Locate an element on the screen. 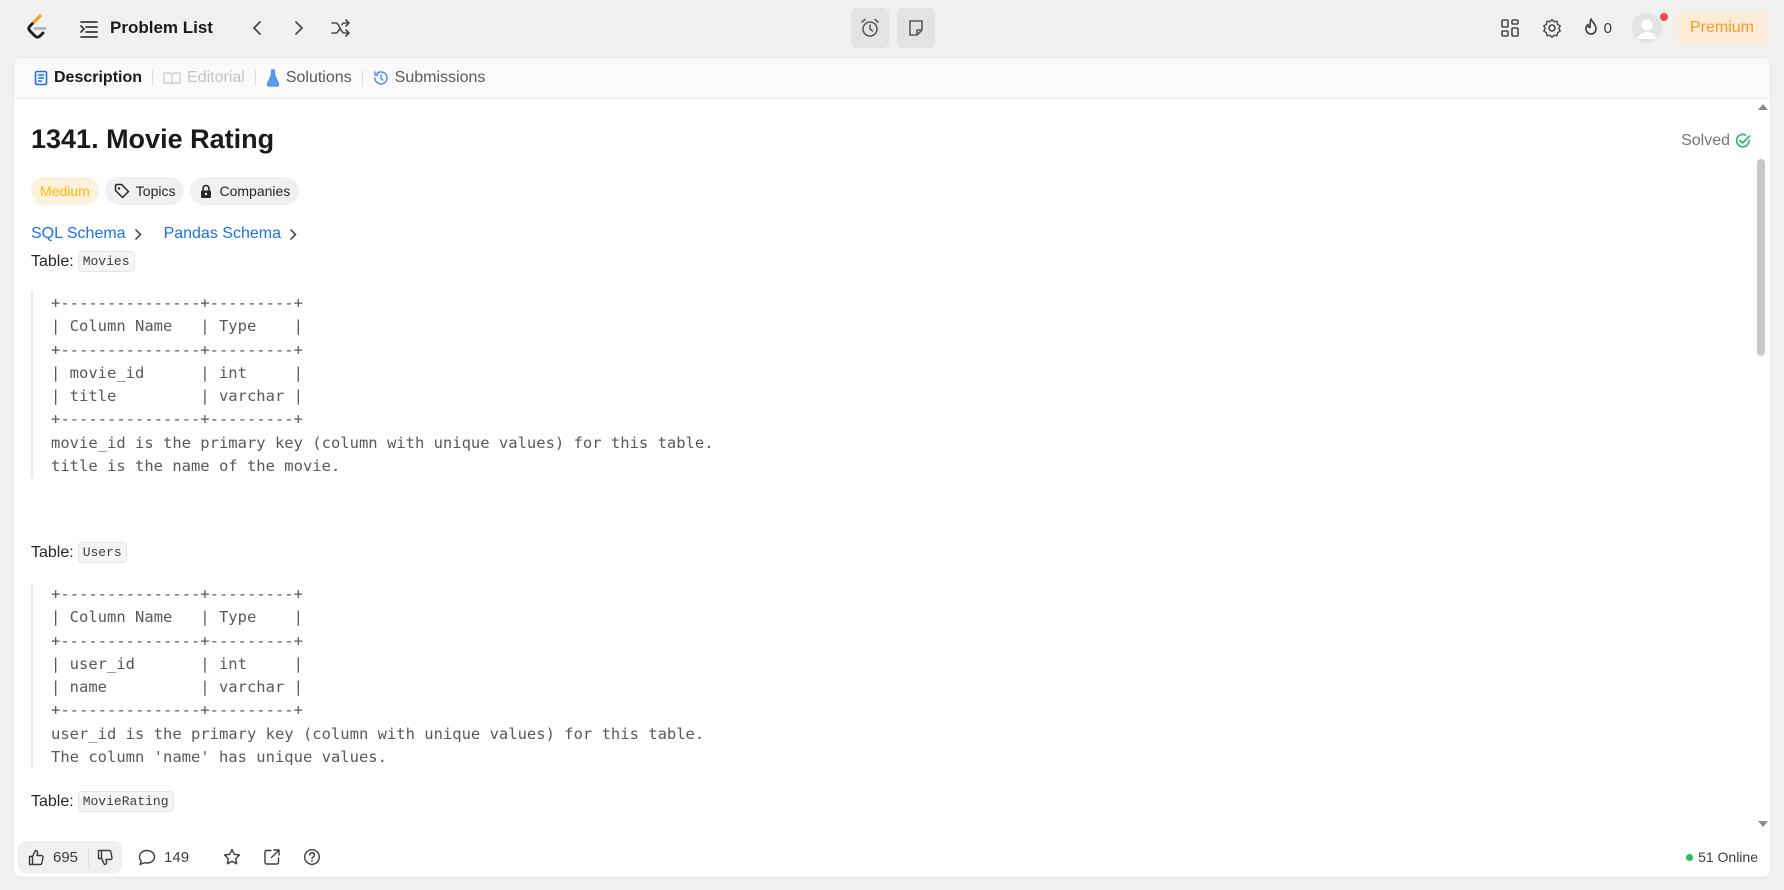 This screenshot has height=890, width=1784. comment-count: 149 is located at coordinates (177, 857).